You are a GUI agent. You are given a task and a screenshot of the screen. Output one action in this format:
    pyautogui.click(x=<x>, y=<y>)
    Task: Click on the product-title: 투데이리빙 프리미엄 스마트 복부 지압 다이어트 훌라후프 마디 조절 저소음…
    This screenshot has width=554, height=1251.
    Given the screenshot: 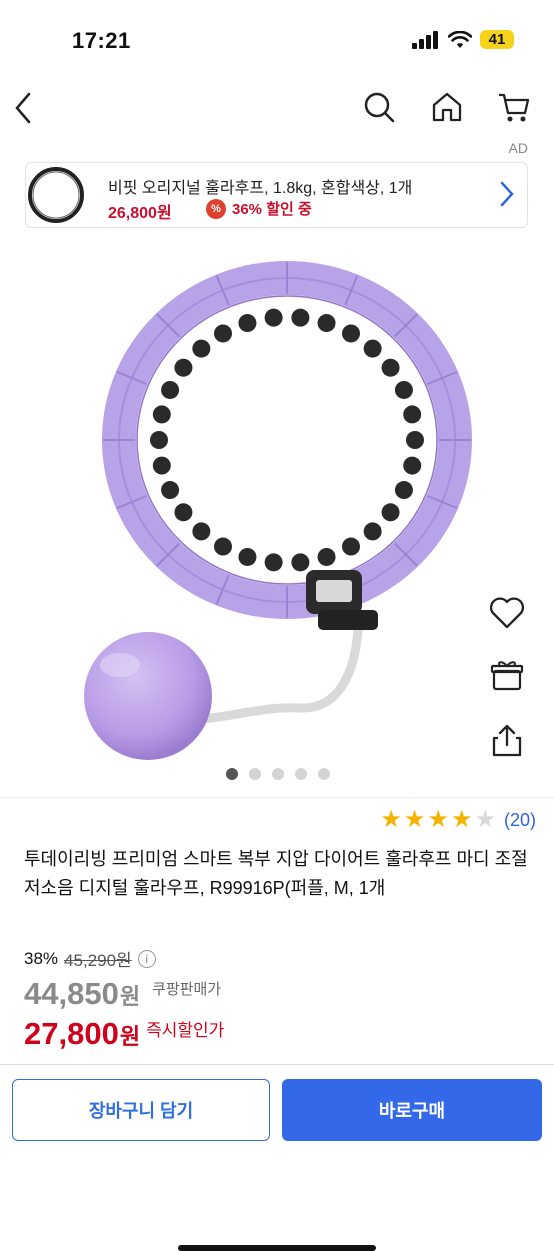 What is the action you would take?
    pyautogui.click(x=276, y=873)
    